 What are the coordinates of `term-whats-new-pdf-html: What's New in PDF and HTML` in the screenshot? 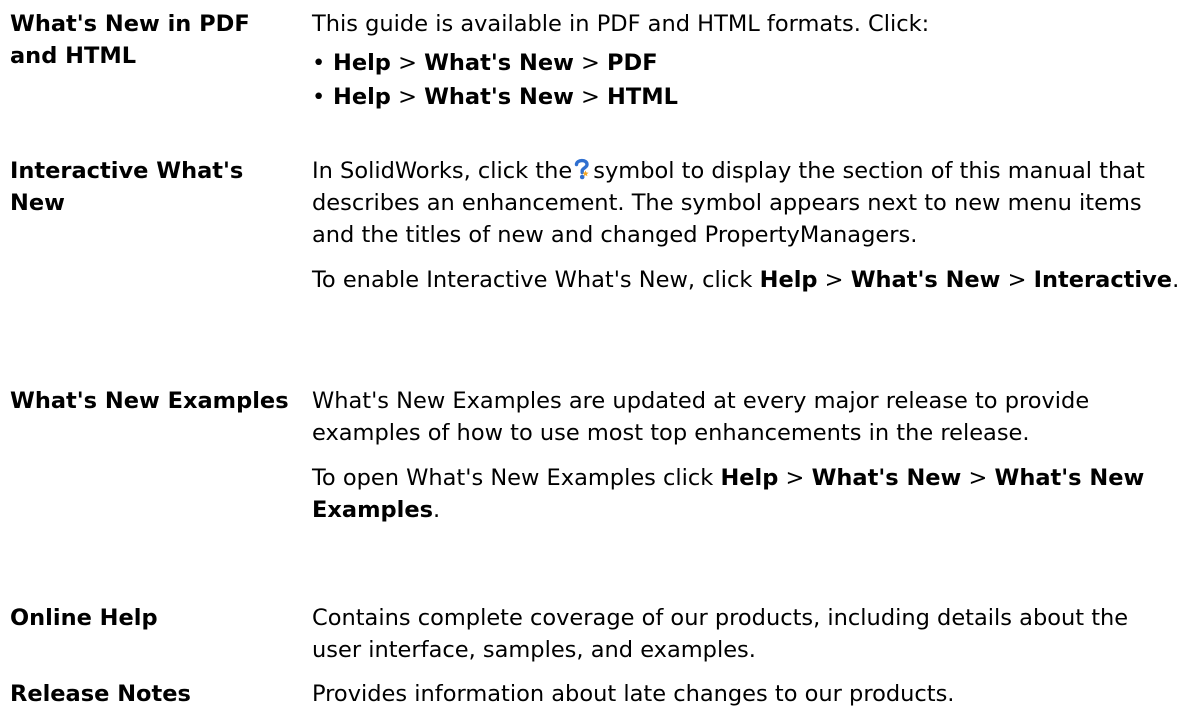 It's located at (130, 40).